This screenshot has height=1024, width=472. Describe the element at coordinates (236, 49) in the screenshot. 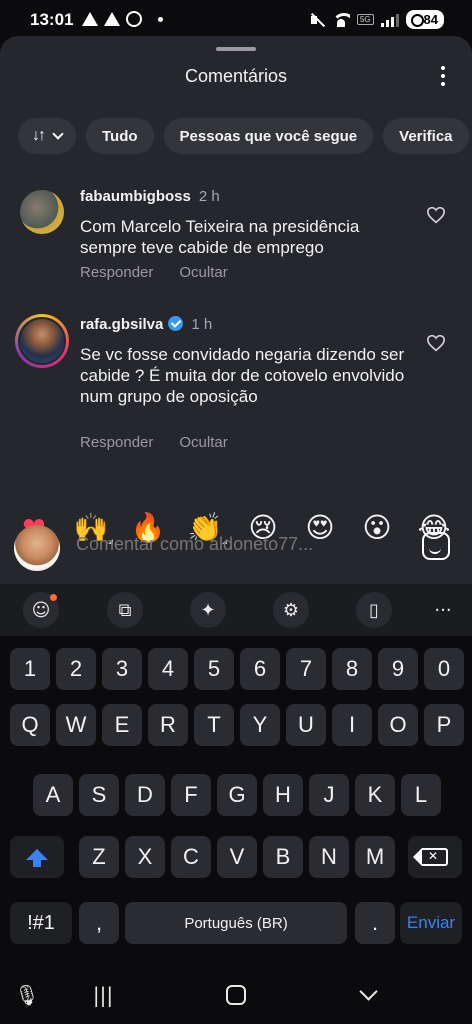

I see `drag-handle` at that location.